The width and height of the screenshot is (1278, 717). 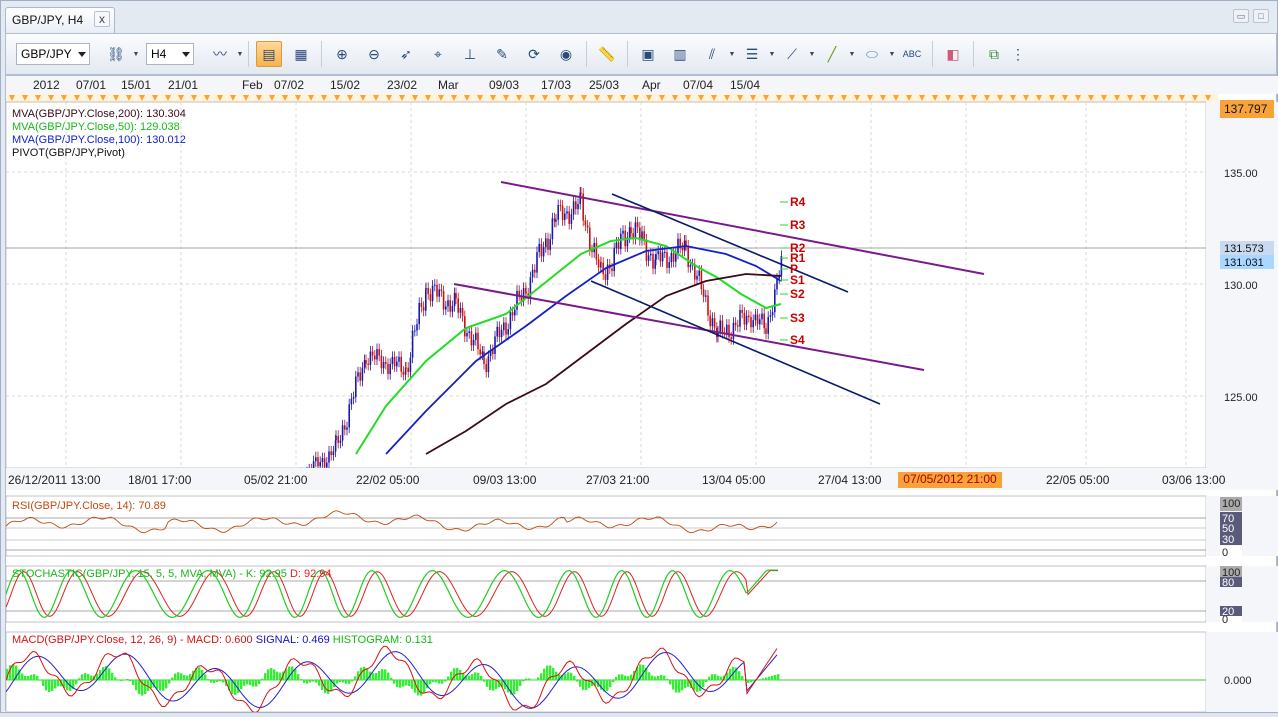 What do you see at coordinates (566, 54) in the screenshot?
I see `globe-icon: ◉` at bounding box center [566, 54].